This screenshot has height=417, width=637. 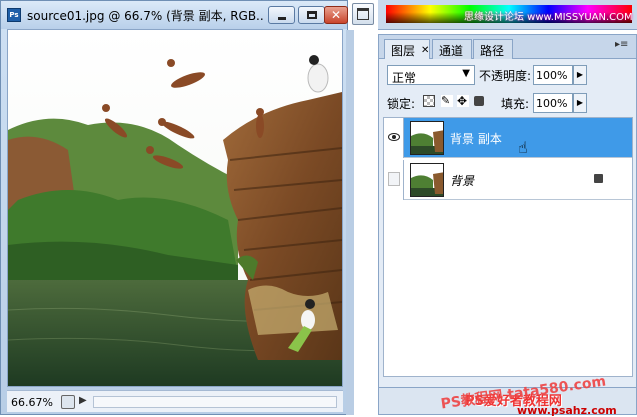 What do you see at coordinates (515, 104) in the screenshot?
I see `fill-label: 填充:` at bounding box center [515, 104].